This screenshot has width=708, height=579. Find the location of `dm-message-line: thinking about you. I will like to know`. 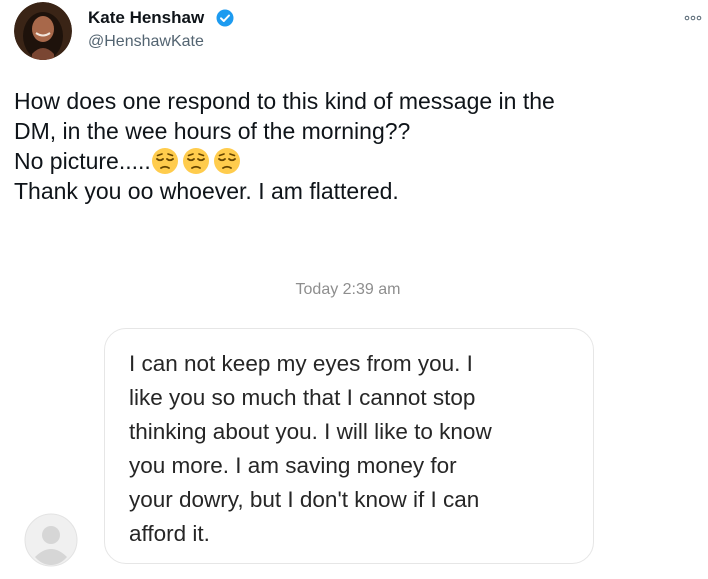

dm-message-line: thinking about you. I will like to know is located at coordinates (310, 431).